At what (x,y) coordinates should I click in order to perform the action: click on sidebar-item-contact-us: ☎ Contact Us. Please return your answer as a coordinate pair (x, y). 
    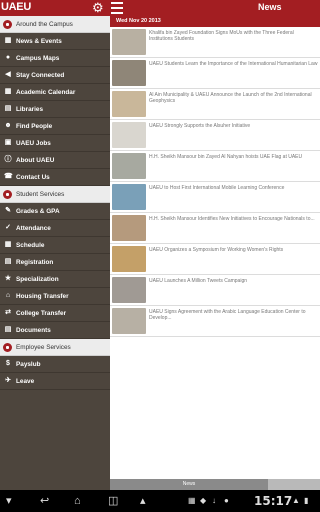
    Looking at the image, I should click on (55, 177).